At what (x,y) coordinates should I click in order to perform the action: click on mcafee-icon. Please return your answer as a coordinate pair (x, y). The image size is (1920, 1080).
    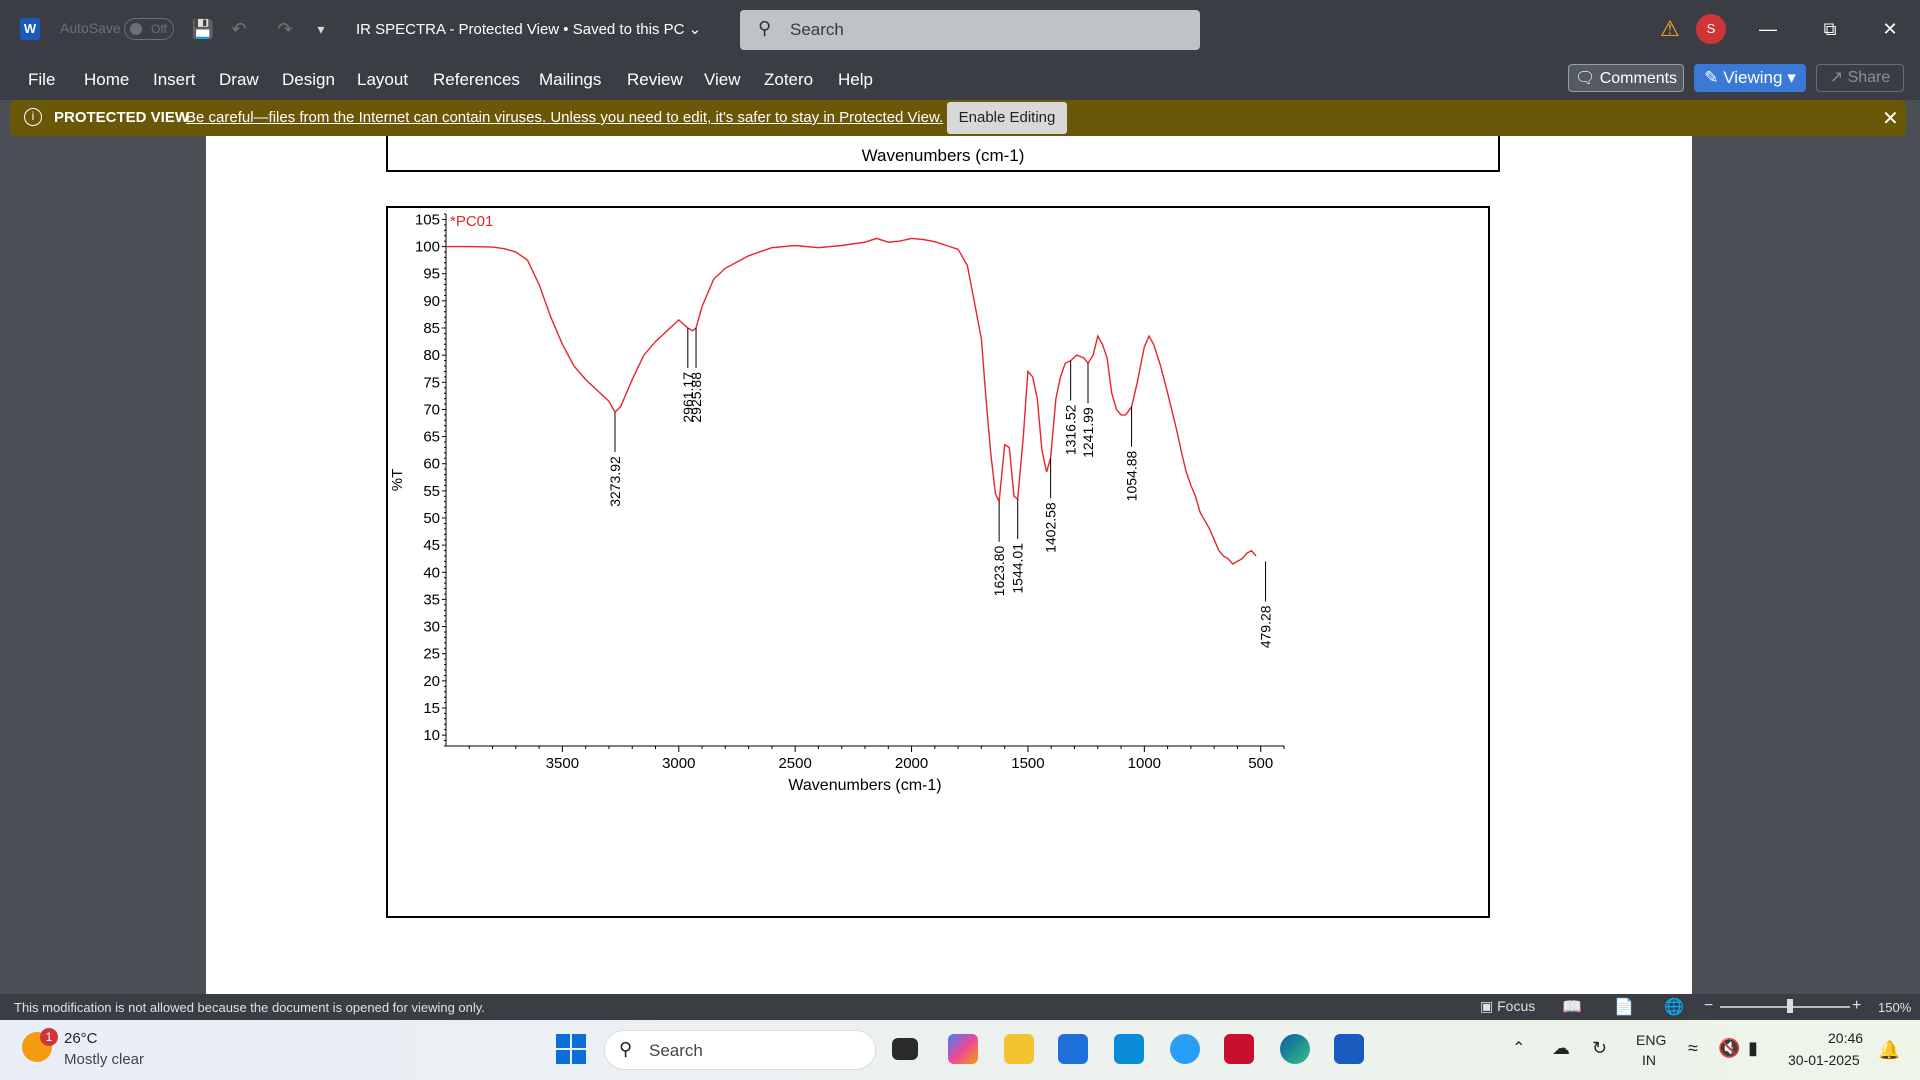
    Looking at the image, I should click on (1239, 1049).